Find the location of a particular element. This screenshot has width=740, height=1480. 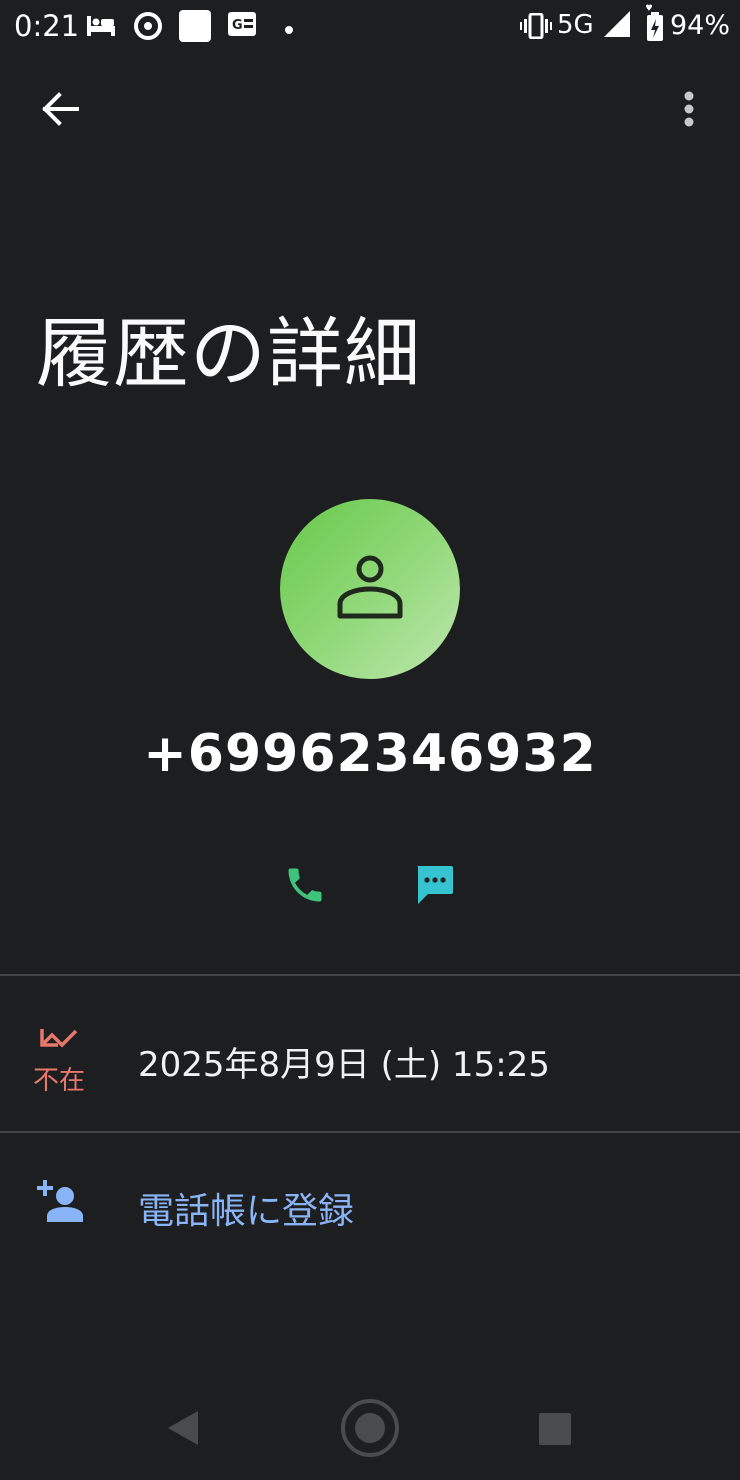

more-options-button is located at coordinates (689, 111).